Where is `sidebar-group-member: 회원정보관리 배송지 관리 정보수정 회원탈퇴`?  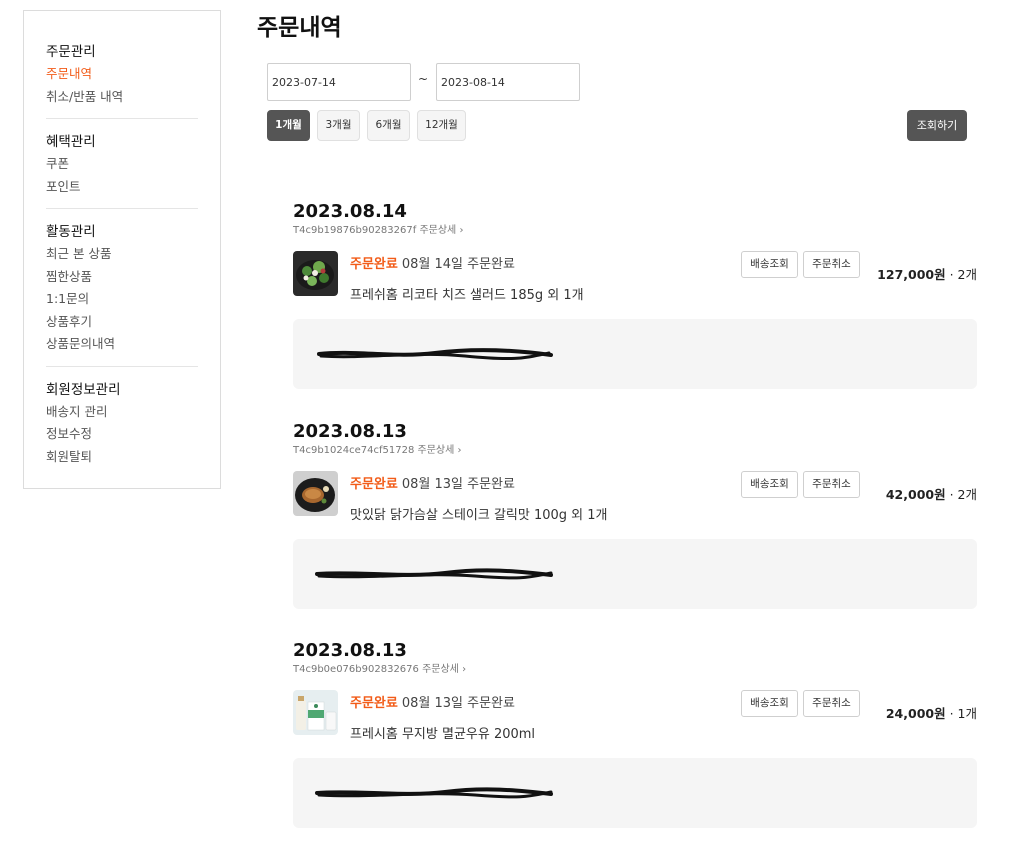
sidebar-group-member: 회원정보관리 배송지 관리 정보수정 회원탈퇴 is located at coordinates (122, 429).